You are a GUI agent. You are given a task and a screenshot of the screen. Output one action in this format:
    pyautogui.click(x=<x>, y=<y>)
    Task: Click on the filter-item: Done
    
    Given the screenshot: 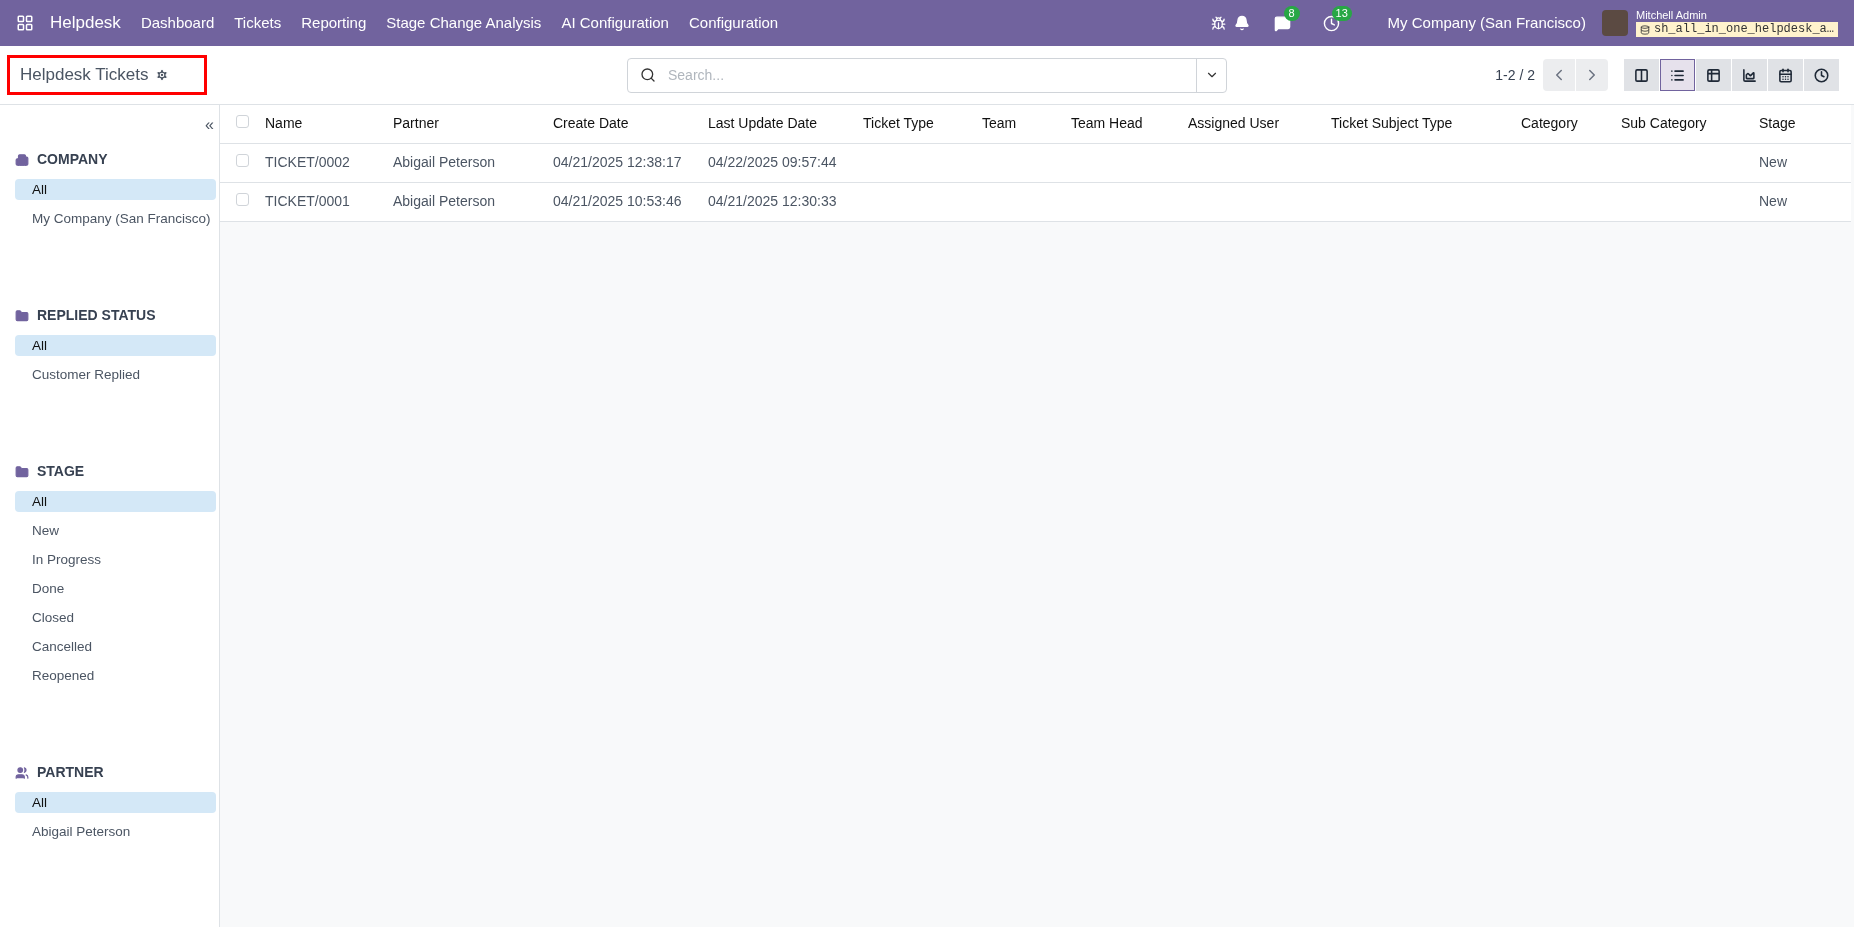 What is the action you would take?
    pyautogui.click(x=115, y=588)
    